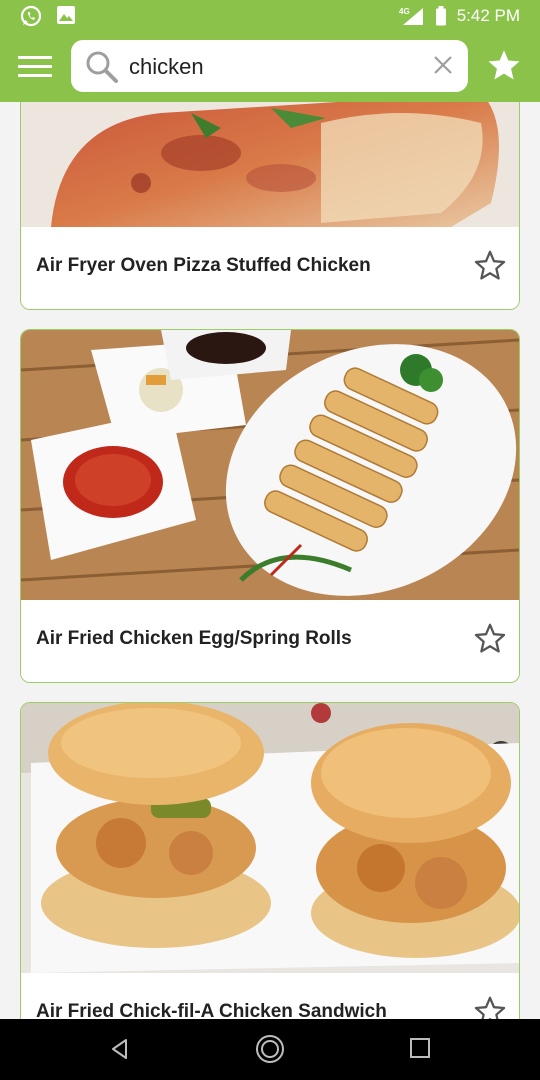  I want to click on search-box, so click(269, 66).